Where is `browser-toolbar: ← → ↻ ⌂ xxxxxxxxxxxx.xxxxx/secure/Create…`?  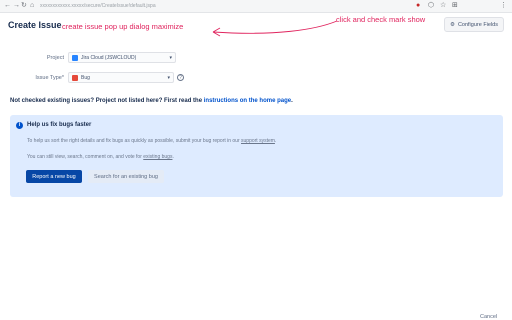 browser-toolbar: ← → ↻ ⌂ xxxxxxxxxxxx.xxxxx/secure/Create… is located at coordinates (256, 6).